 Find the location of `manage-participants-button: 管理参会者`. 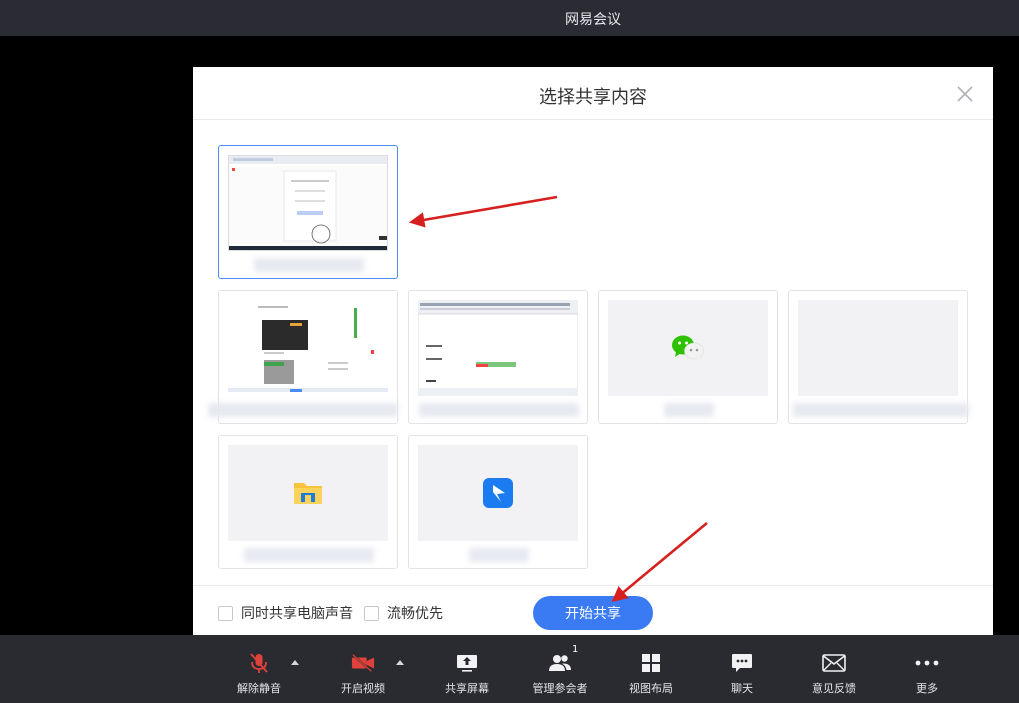

manage-participants-button: 管理参会者 is located at coordinates (560, 669).